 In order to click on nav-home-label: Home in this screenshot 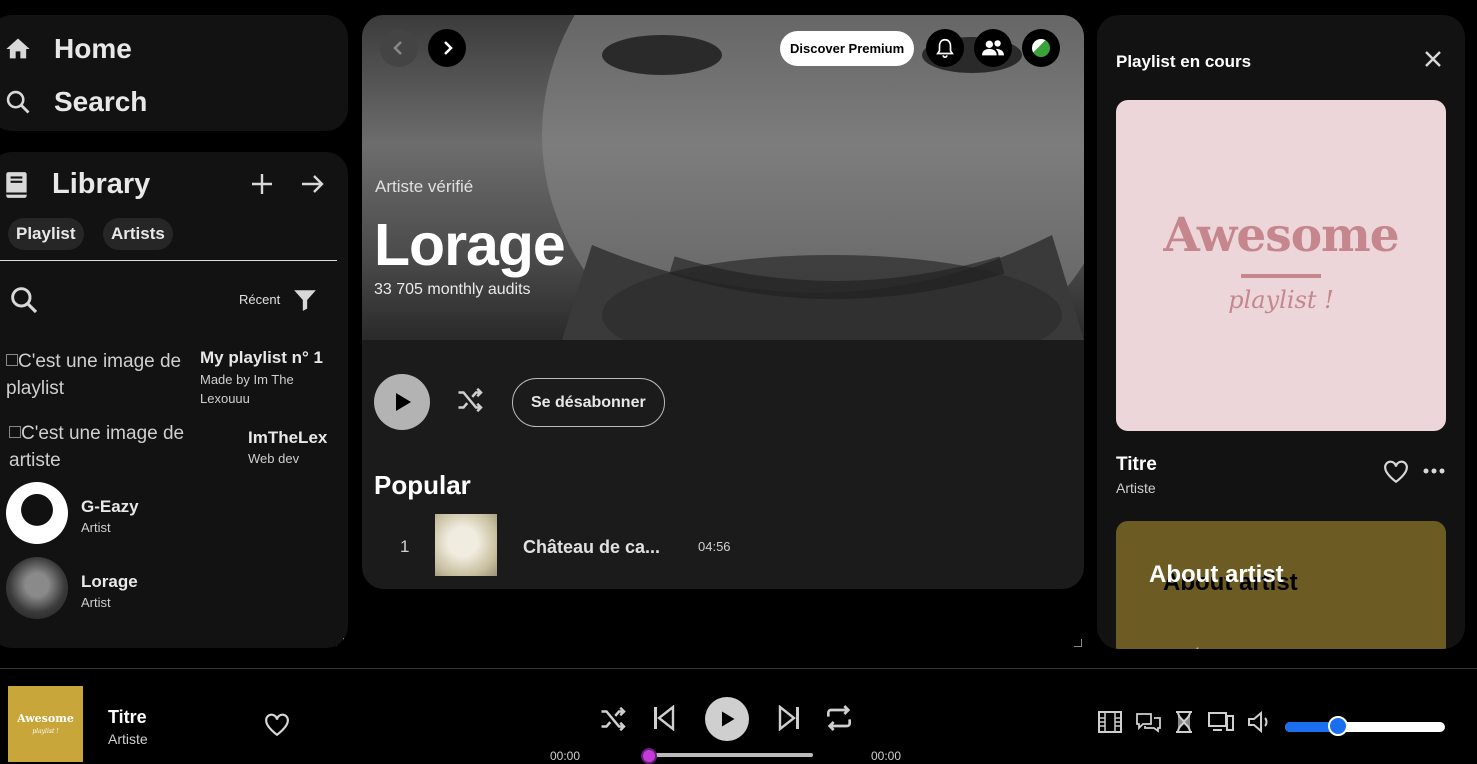, I will do `click(93, 48)`.